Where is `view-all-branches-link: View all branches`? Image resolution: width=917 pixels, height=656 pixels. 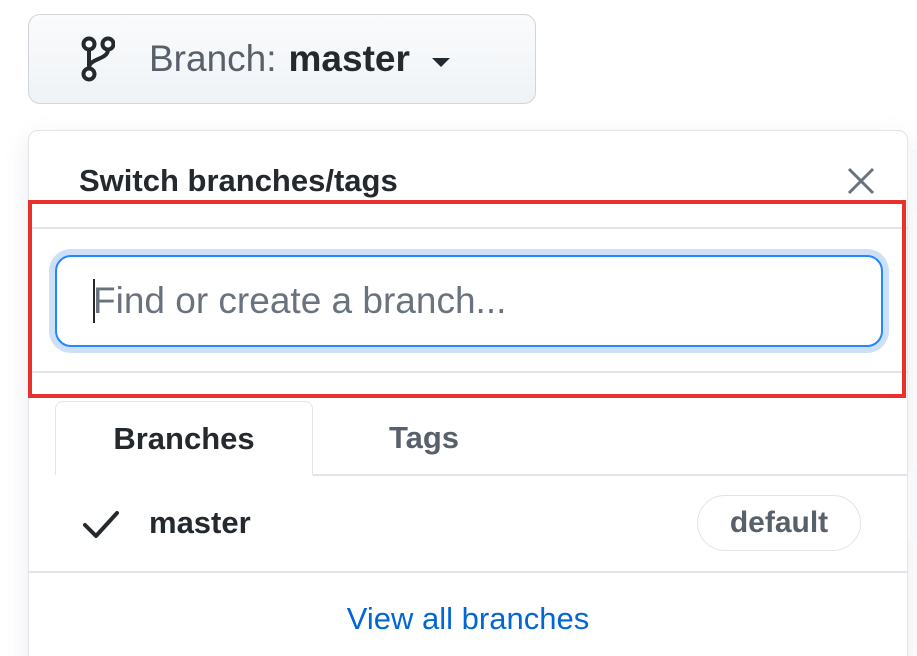
view-all-branches-link: View all branches is located at coordinates (468, 619).